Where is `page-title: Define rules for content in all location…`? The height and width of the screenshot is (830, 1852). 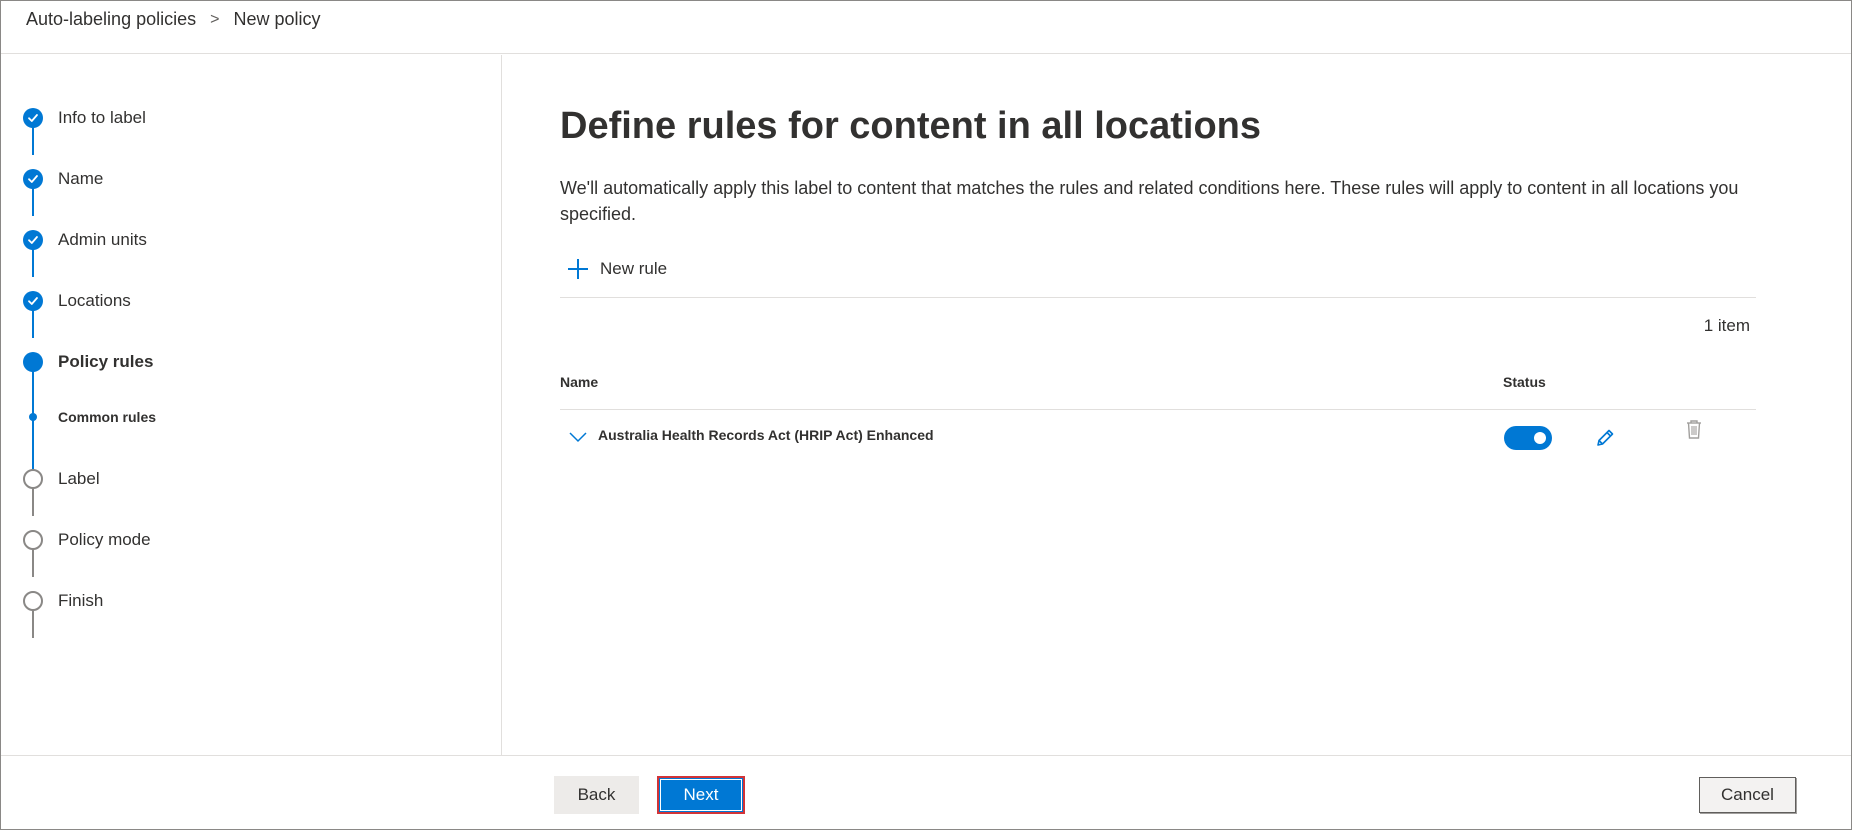 page-title: Define rules for content in all location… is located at coordinates (910, 126).